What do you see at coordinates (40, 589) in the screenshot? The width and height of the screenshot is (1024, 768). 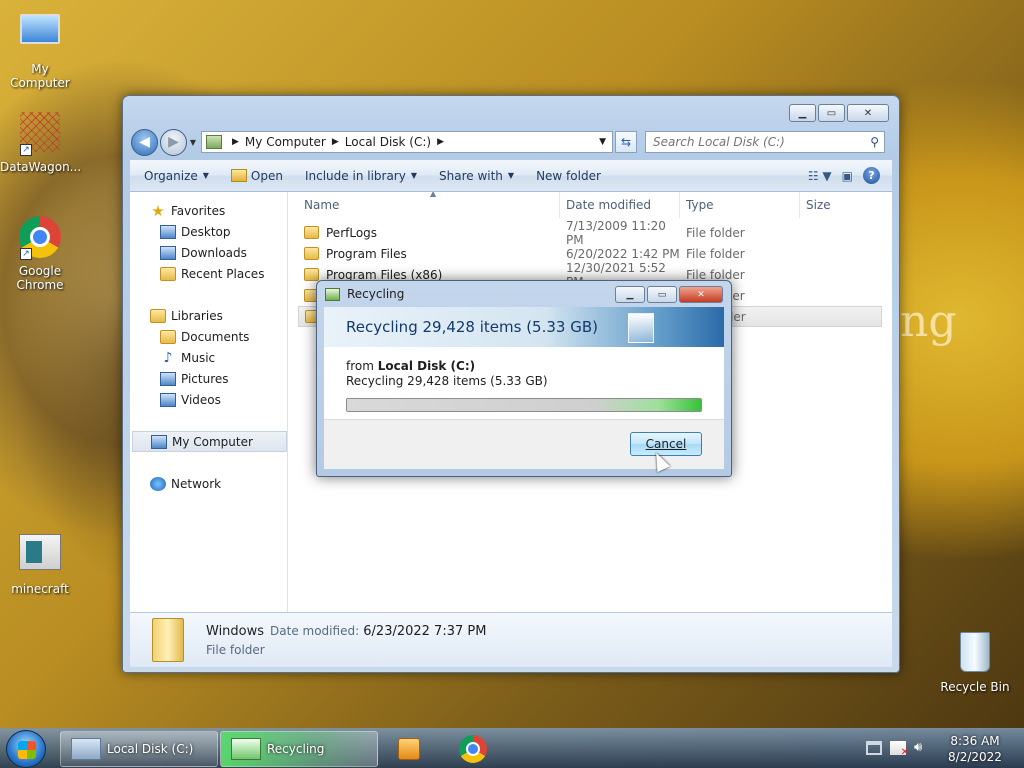 I see `desktop-icon-label: minecraft` at bounding box center [40, 589].